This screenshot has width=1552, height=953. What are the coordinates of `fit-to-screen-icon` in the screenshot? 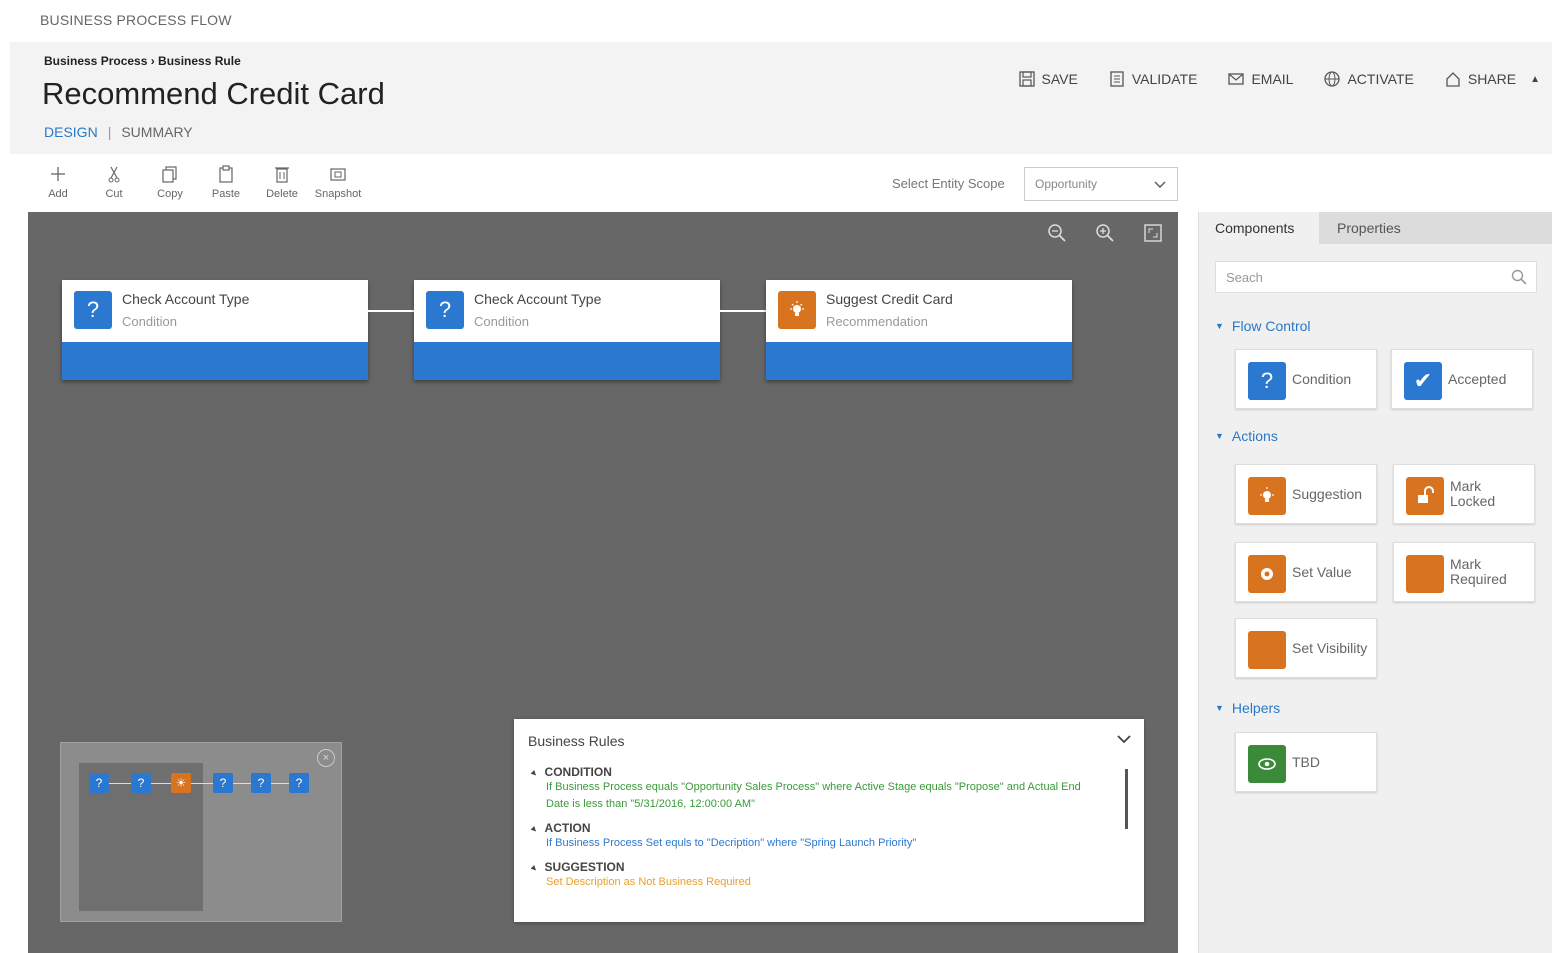 It's located at (1153, 233).